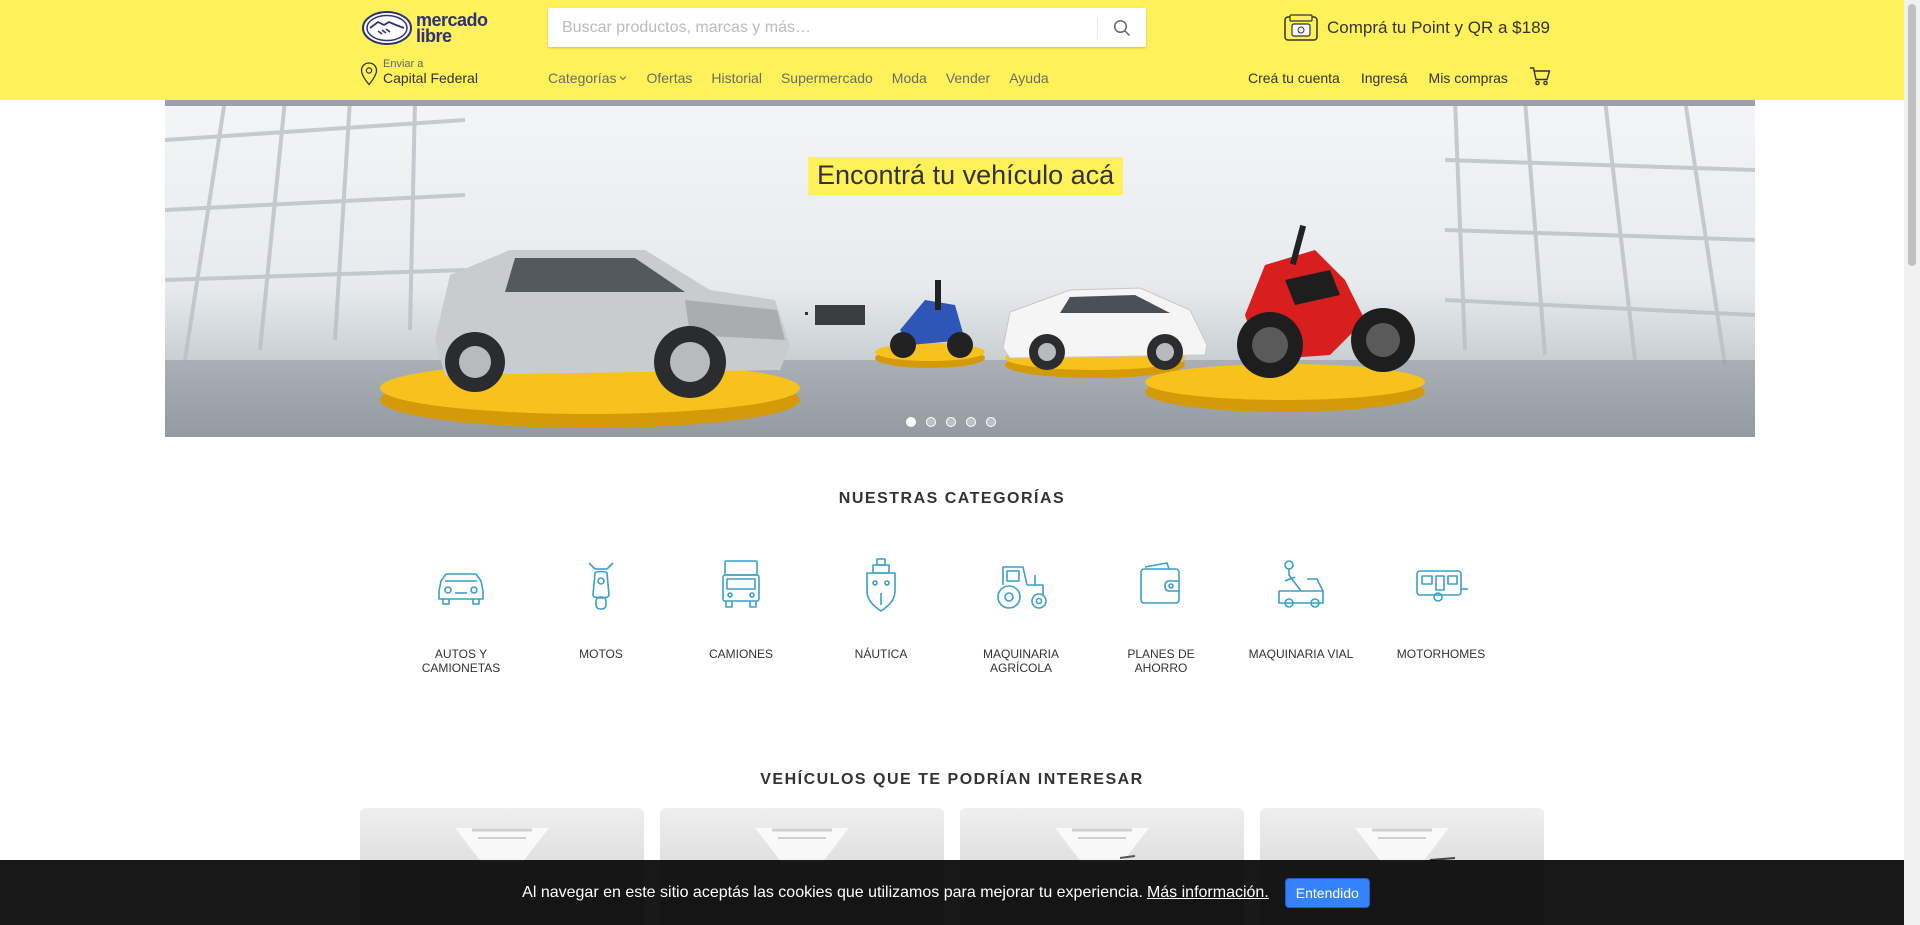  Describe the element at coordinates (1327, 892) in the screenshot. I see `cookie-accept-button: Entendido` at that location.